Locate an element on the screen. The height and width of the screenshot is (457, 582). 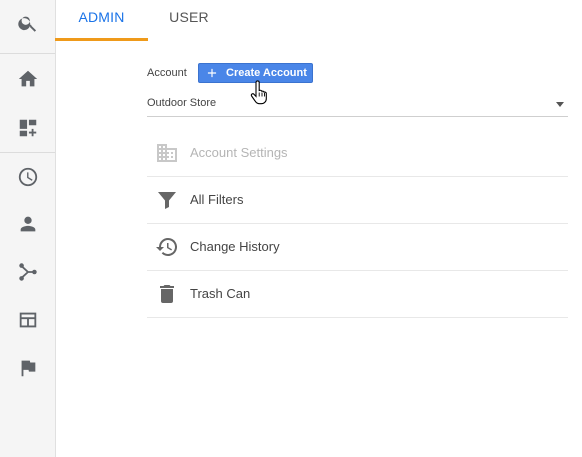
clock-icon is located at coordinates (27, 177).